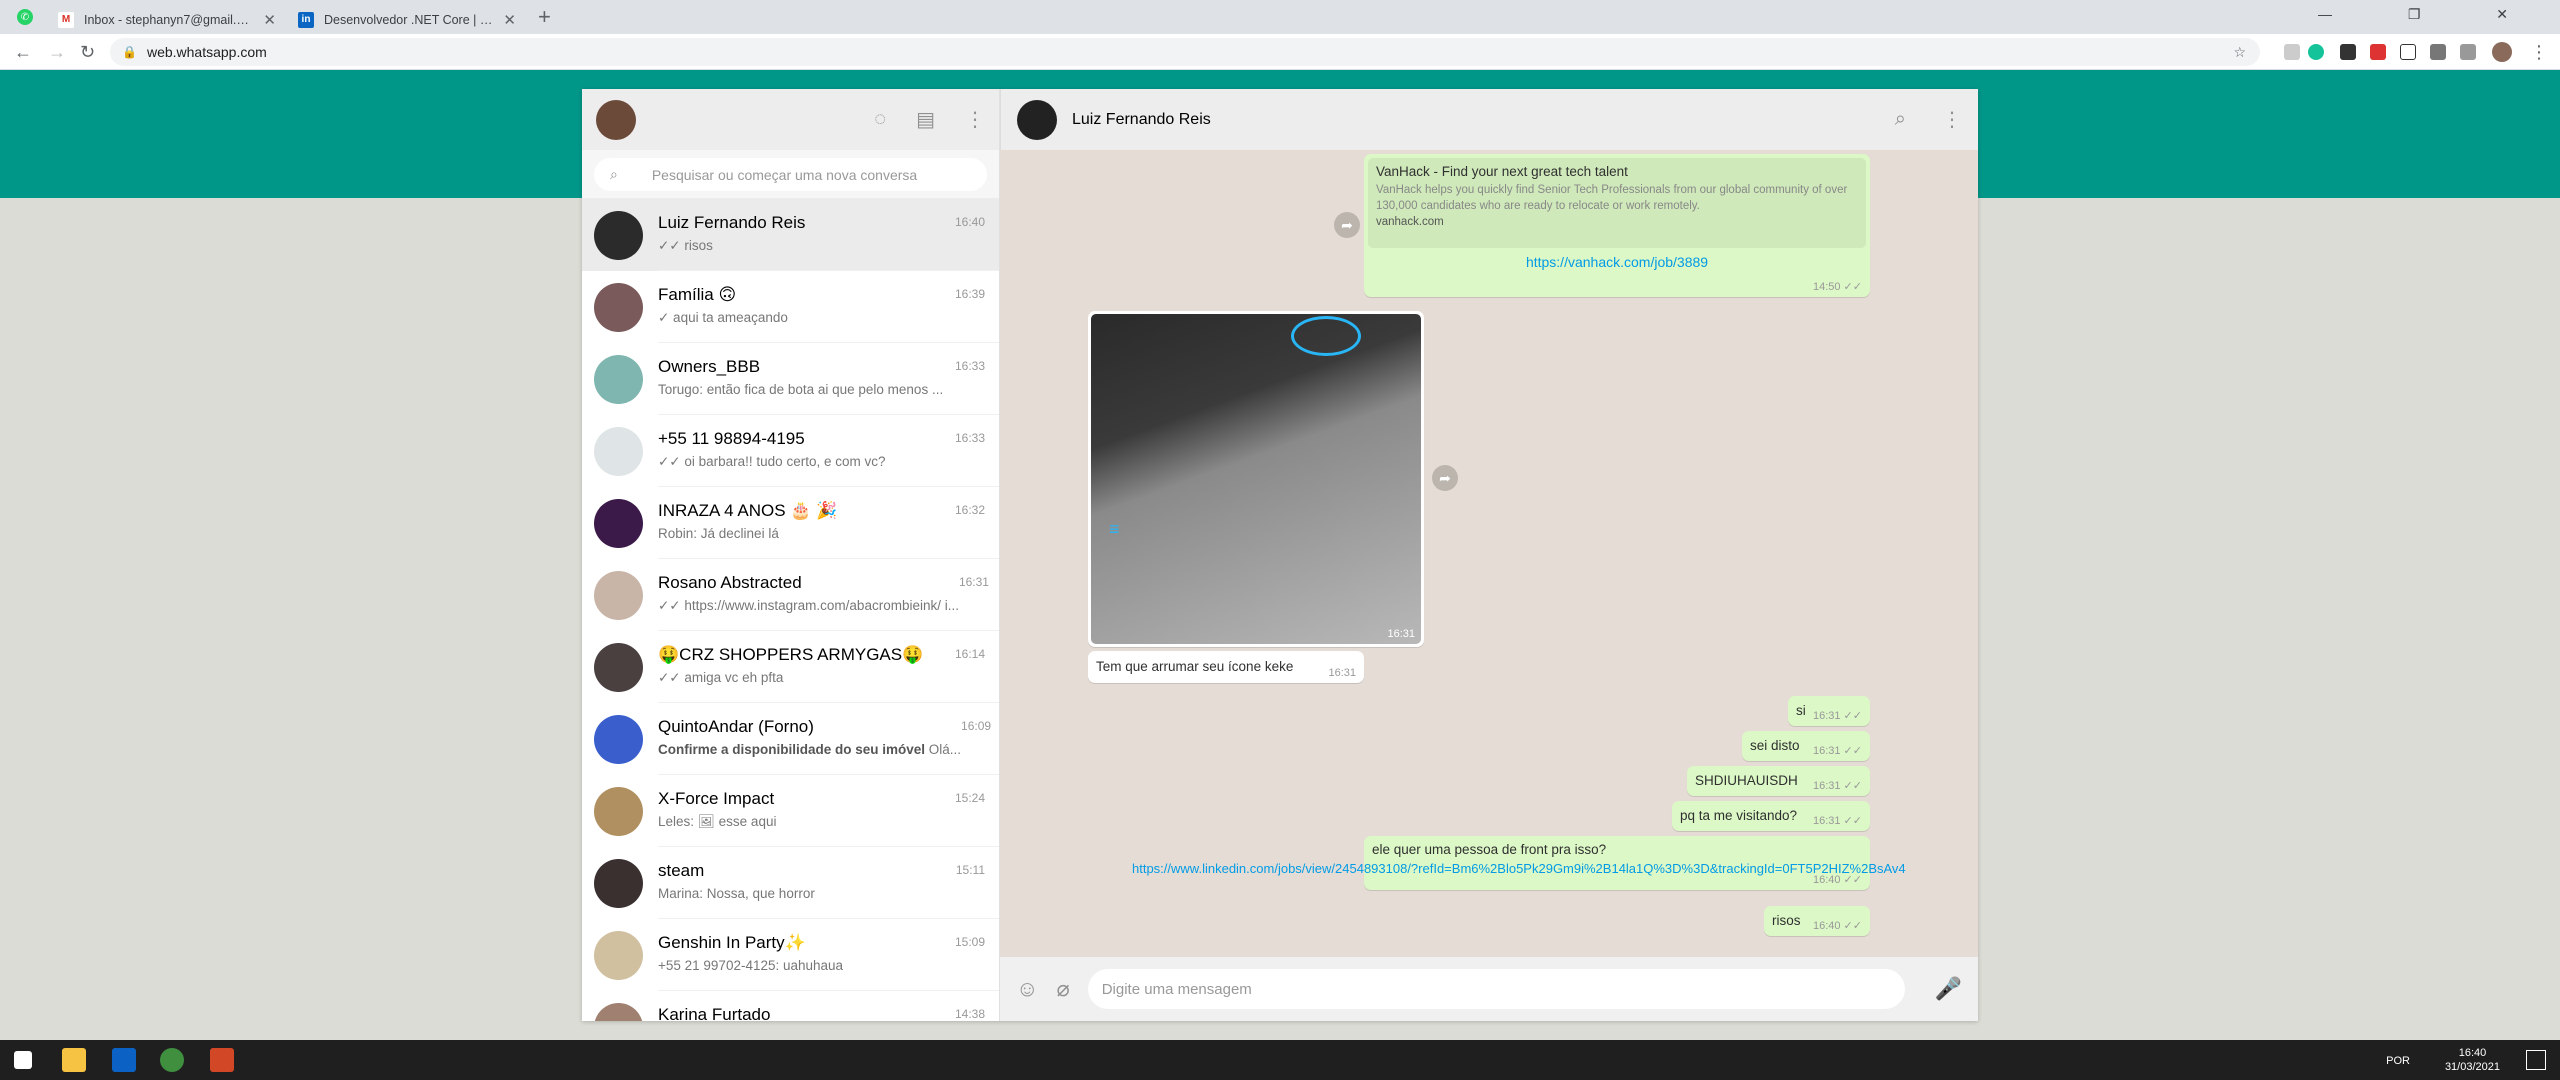 This screenshot has height=1080, width=2560. I want to click on bookmark-star-icon: ☆, so click(2239, 52).